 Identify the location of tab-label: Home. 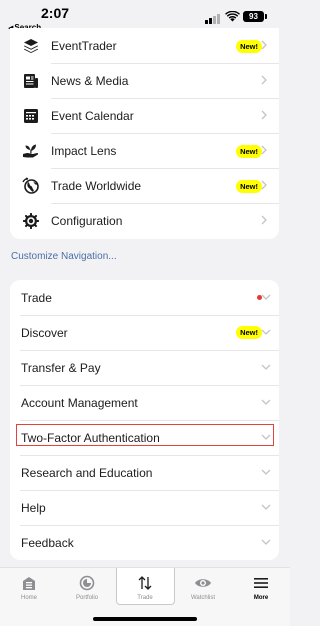
(28, 598).